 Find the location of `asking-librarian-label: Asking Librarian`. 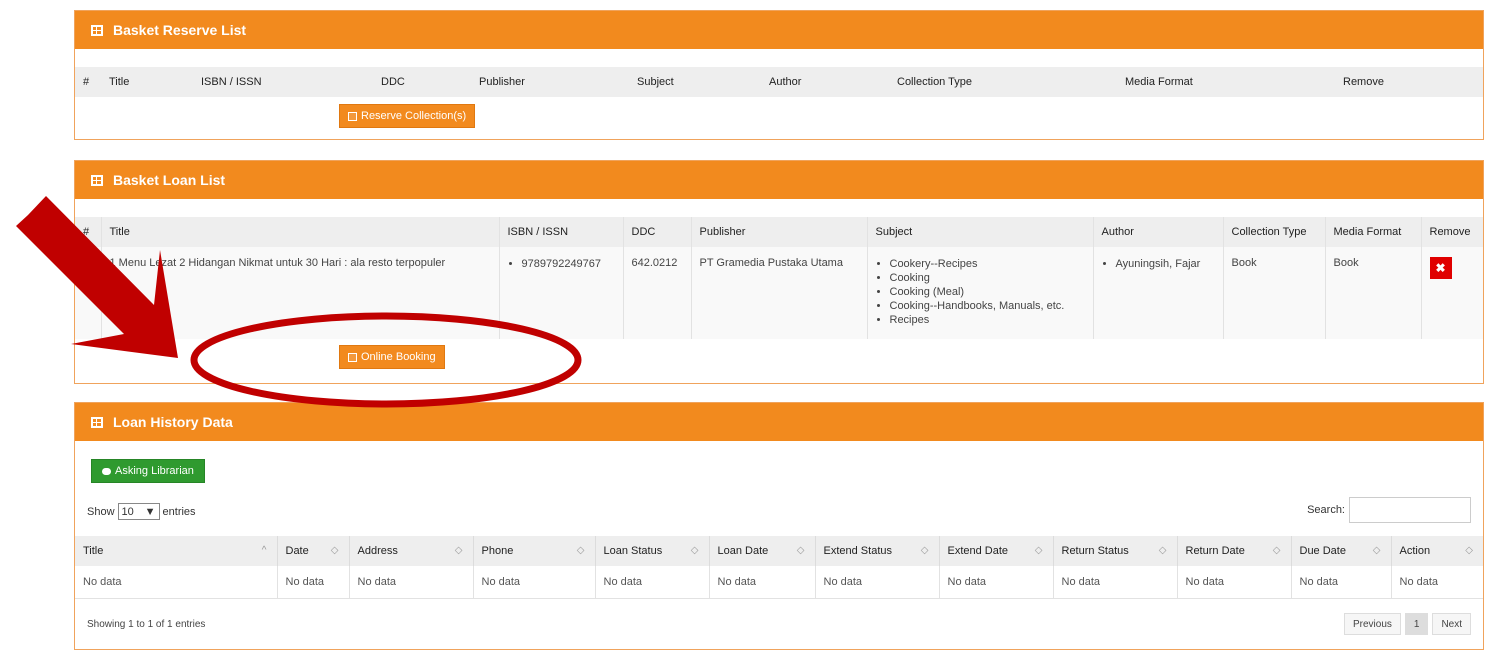

asking-librarian-label: Asking Librarian is located at coordinates (154, 471).